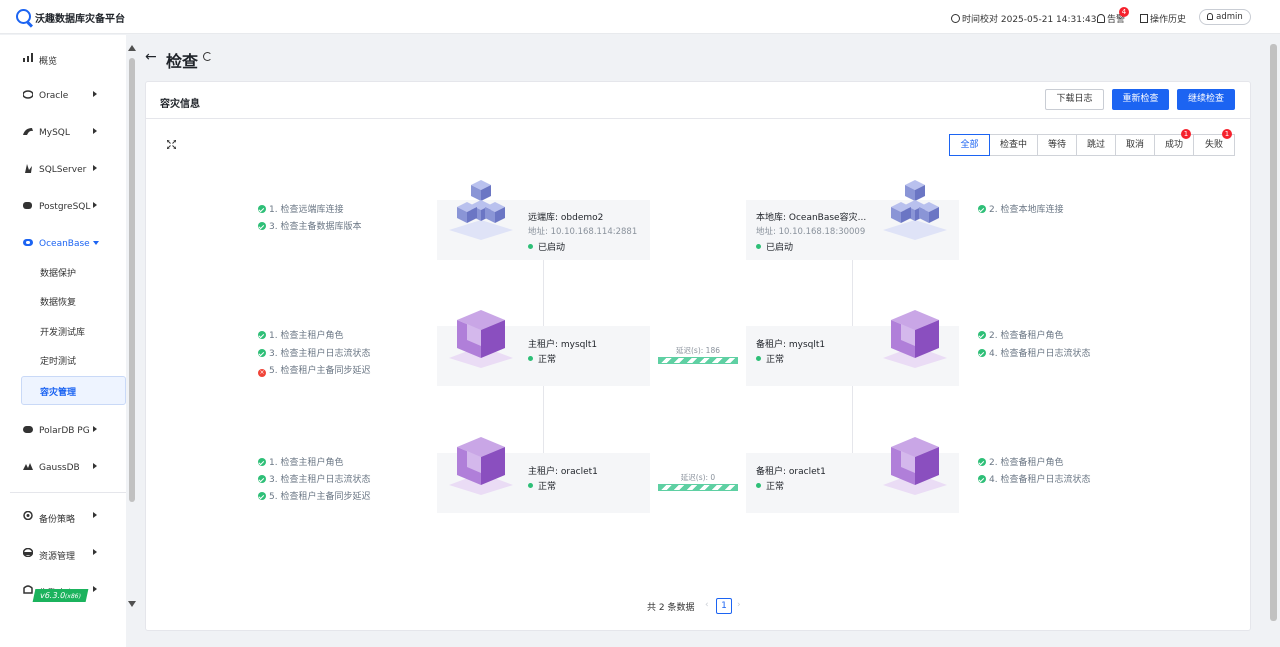 This screenshot has width=1280, height=647. Describe the element at coordinates (1210, 16) in the screenshot. I see `user-icon` at that location.